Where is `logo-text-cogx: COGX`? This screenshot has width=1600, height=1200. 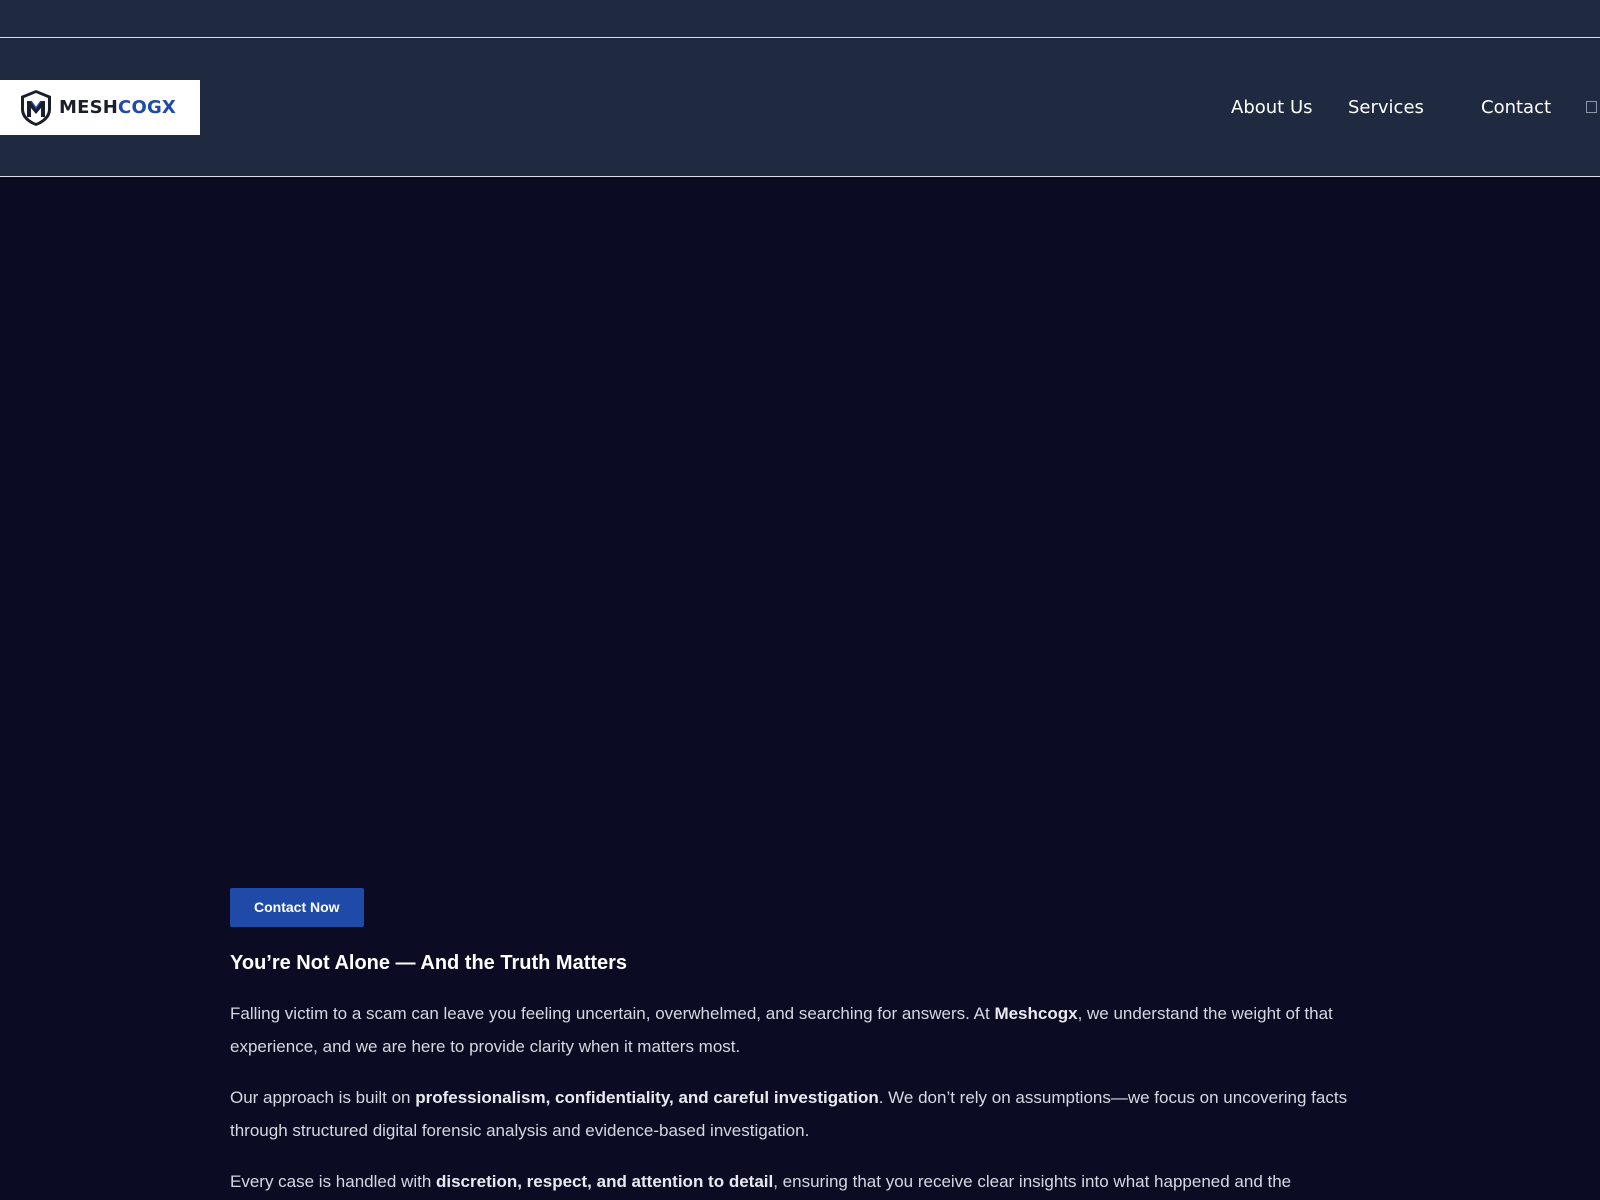
logo-text-cogx: COGX is located at coordinates (147, 107).